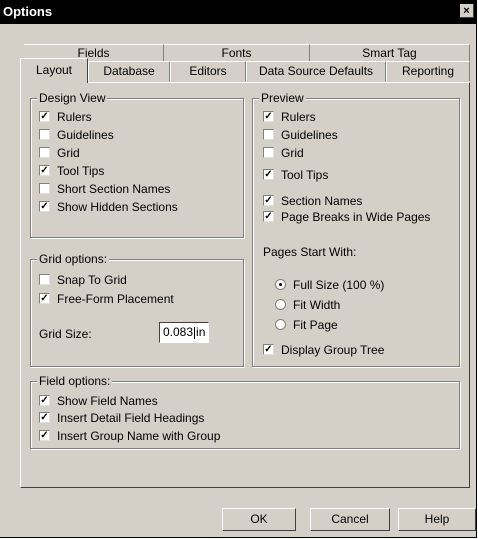 The height and width of the screenshot is (539, 478). I want to click on ok-button: OK, so click(259, 519).